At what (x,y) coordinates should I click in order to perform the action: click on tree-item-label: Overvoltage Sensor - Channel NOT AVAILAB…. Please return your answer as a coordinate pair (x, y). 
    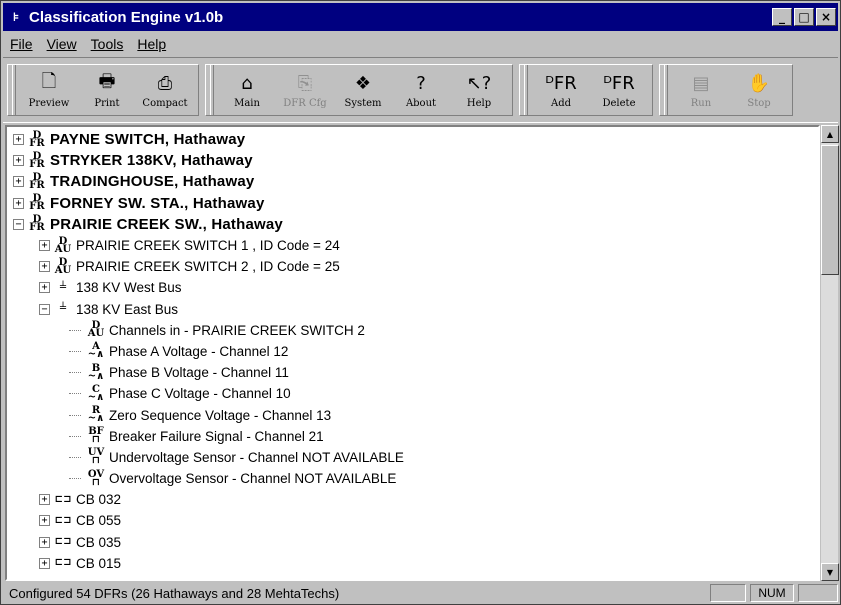
    Looking at the image, I should click on (253, 479).